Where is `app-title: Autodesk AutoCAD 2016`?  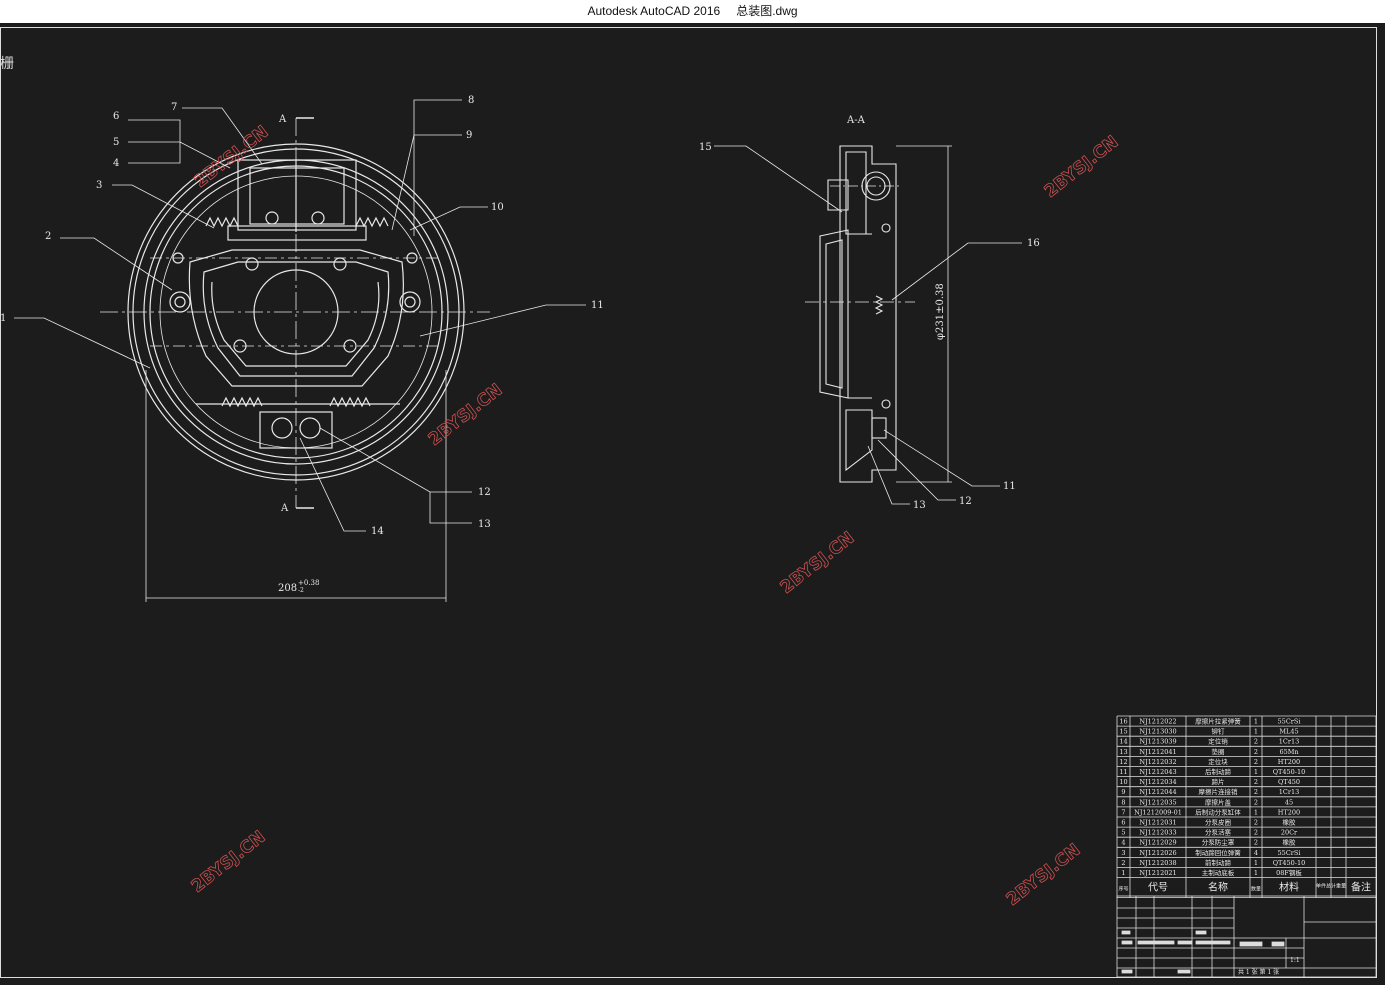
app-title: Autodesk AutoCAD 2016 is located at coordinates (654, 11).